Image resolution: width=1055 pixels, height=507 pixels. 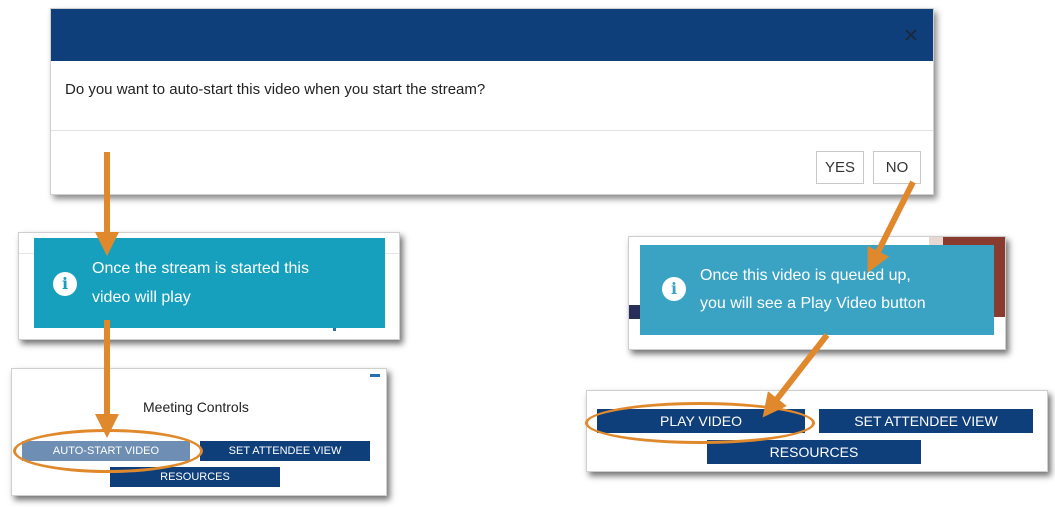 I want to click on no-button: NO, so click(x=897, y=167).